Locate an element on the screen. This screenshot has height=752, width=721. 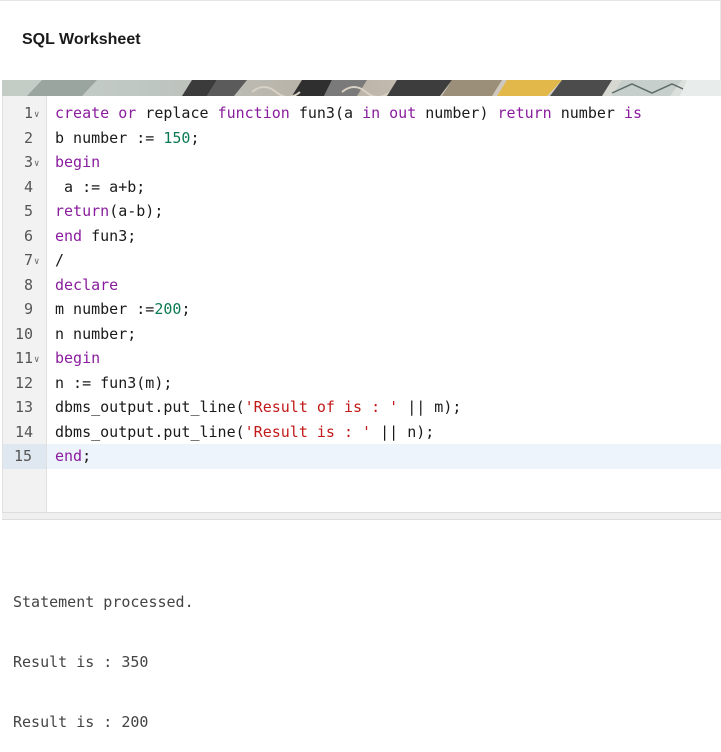
code-line: 9 m number :=200; is located at coordinates (372, 309).